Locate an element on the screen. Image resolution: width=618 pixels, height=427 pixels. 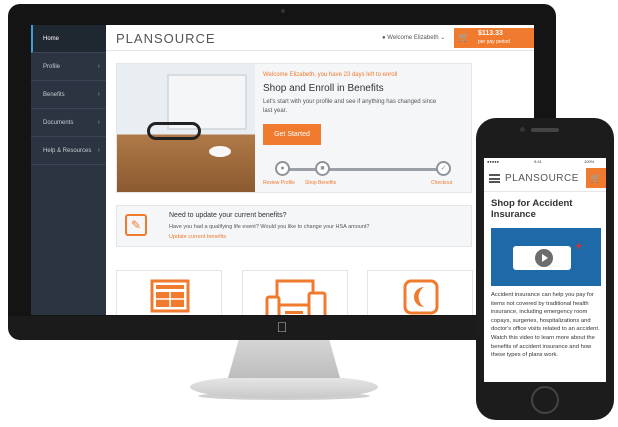
mobile-page-title: Shop for Accident Insurance is located at coordinates (532, 209).